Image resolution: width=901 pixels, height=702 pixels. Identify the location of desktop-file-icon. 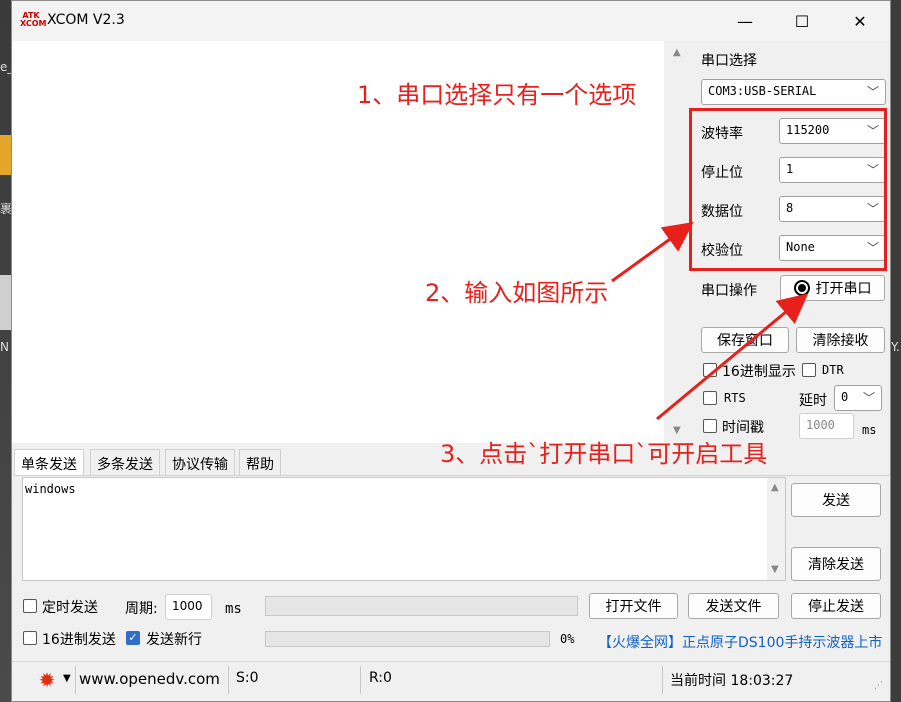
(5, 302).